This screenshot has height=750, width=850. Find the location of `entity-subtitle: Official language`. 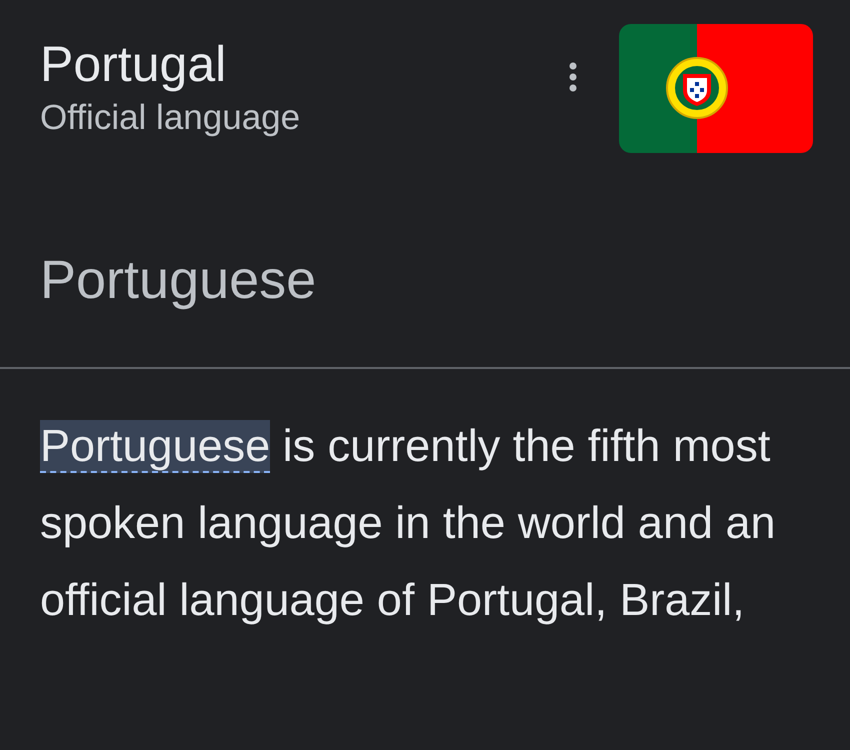

entity-subtitle: Official language is located at coordinates (171, 118).